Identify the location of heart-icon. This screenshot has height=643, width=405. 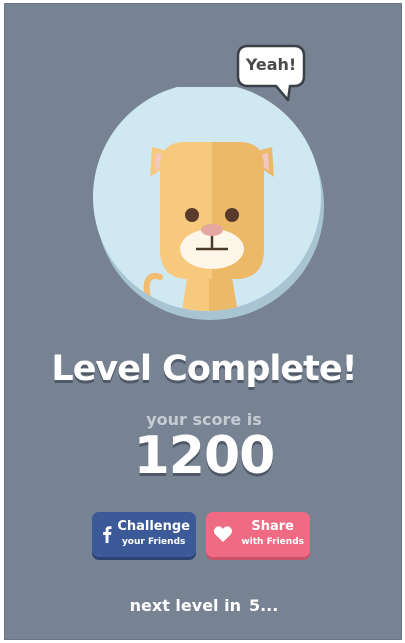
(223, 534).